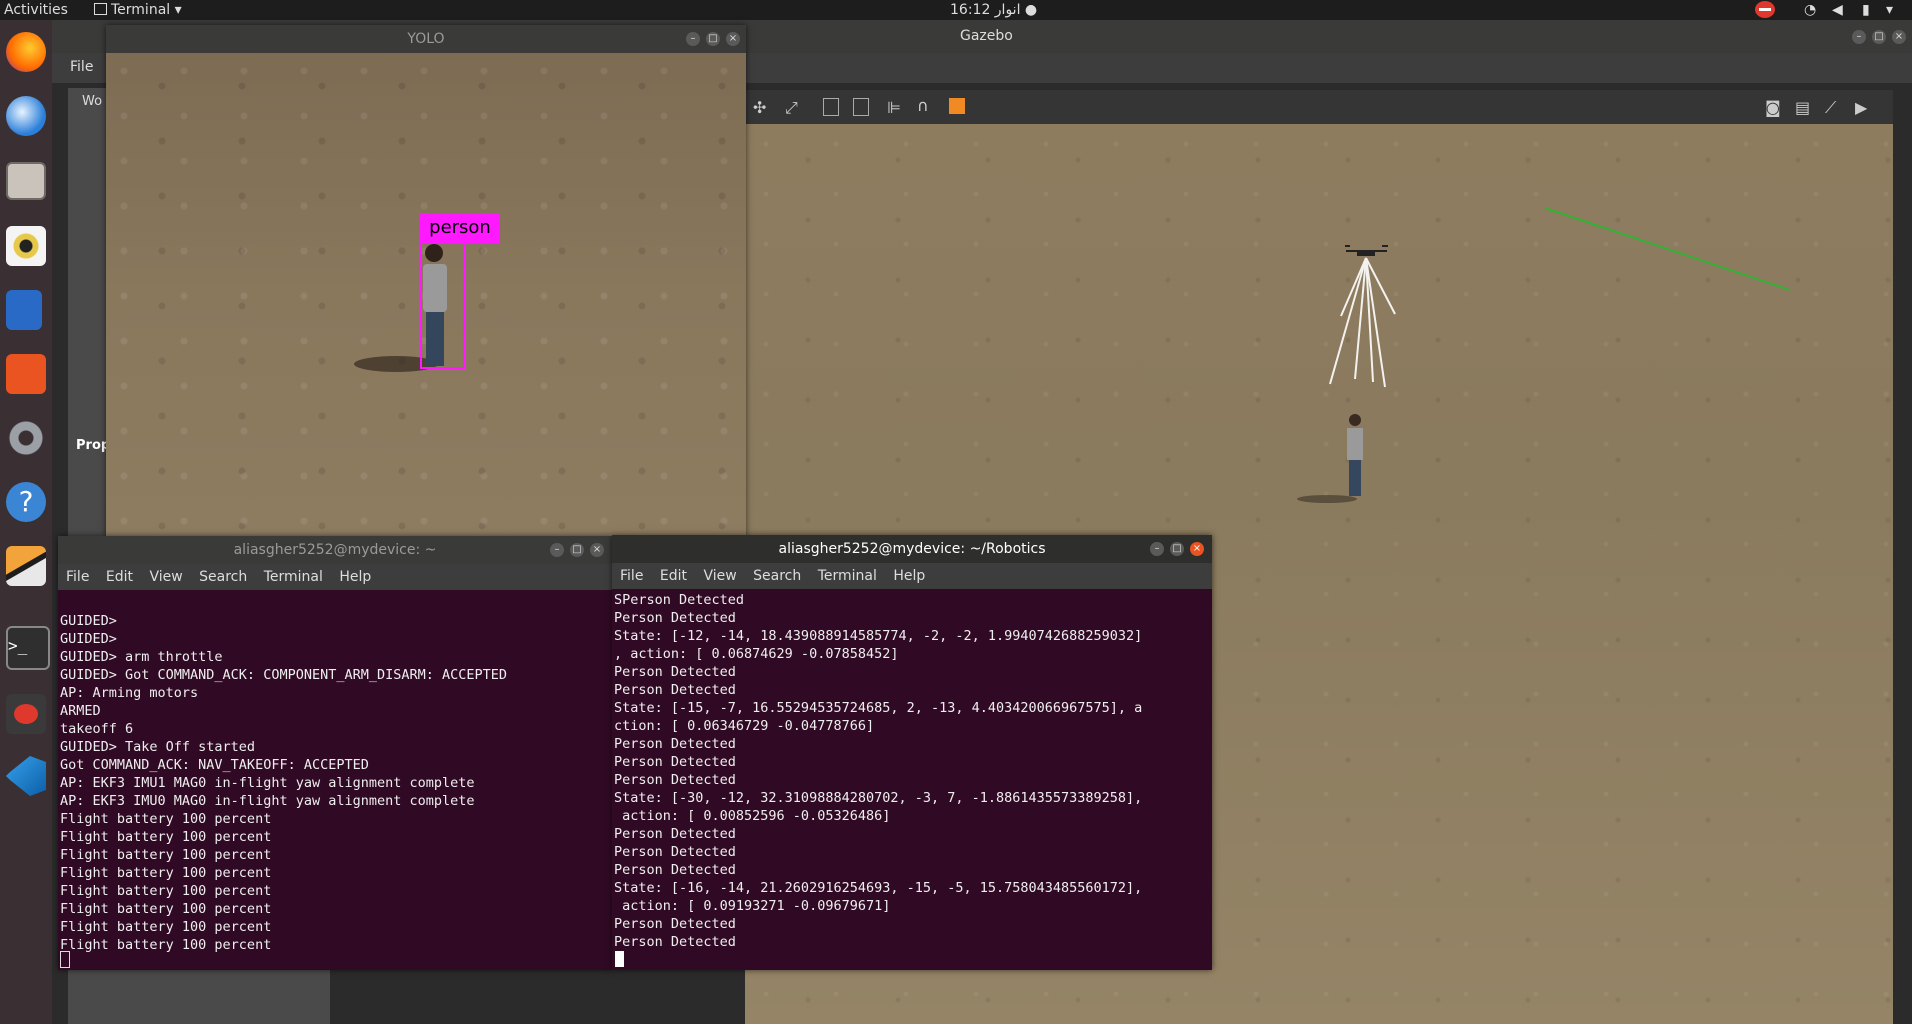  Describe the element at coordinates (26, 438) in the screenshot. I see `settings-icon` at that location.